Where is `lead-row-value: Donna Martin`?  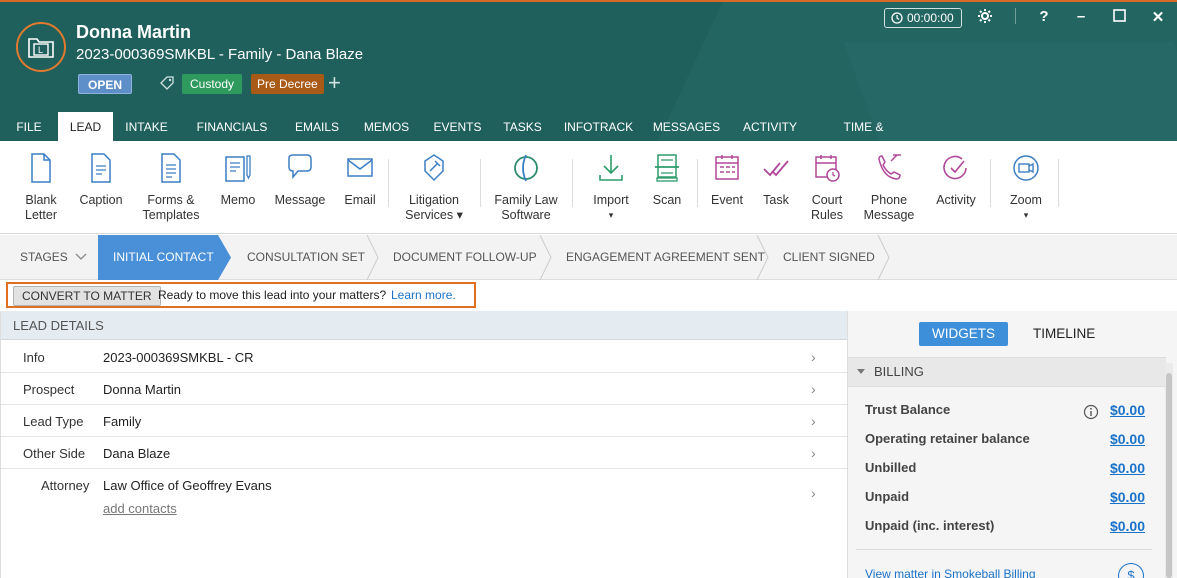
lead-row-value: Donna Martin is located at coordinates (142, 389).